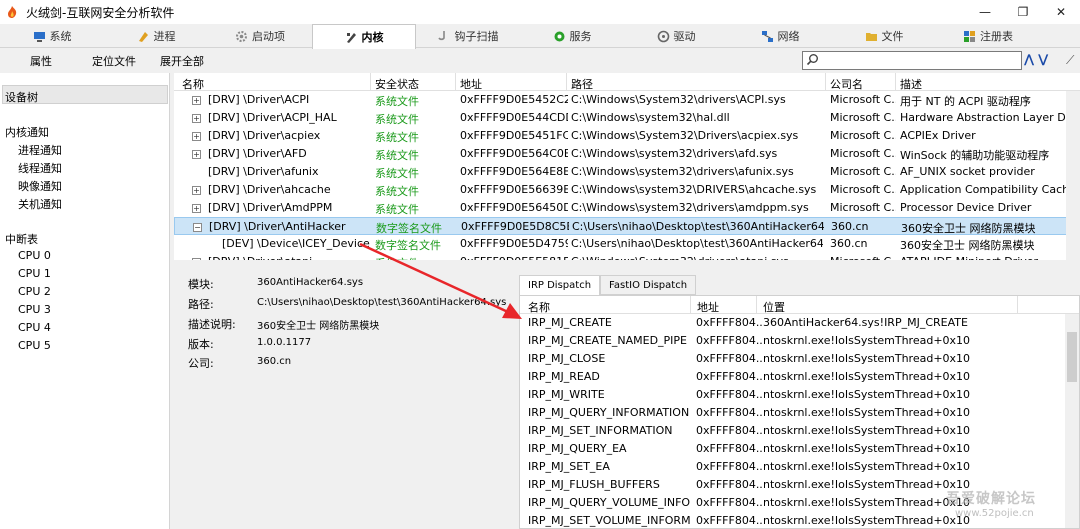 This screenshot has height=529, width=1080. I want to click on hook-icon, so click(444, 36).